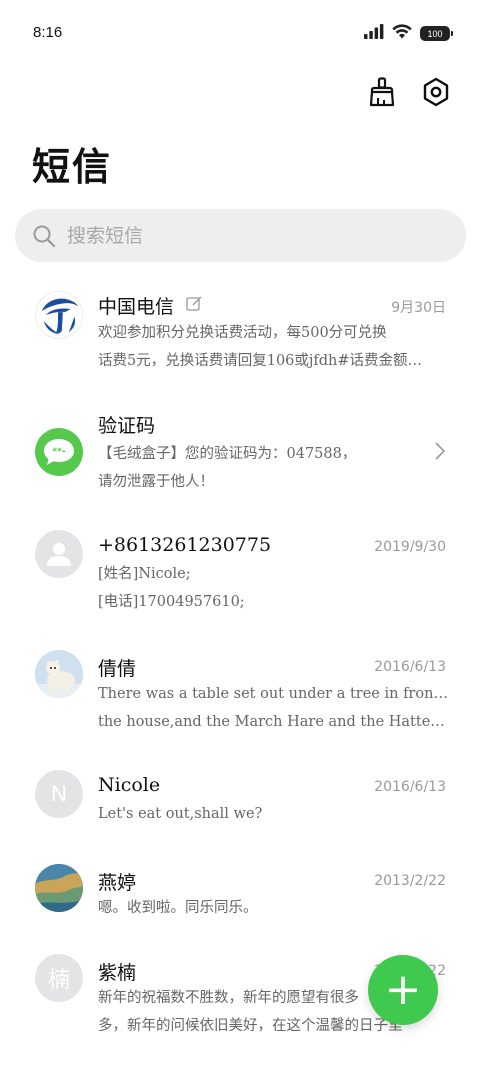 This screenshot has height=1067, width=480. What do you see at coordinates (273, 908) in the screenshot?
I see `message-preview: 嗯。收到啦。同乐同乐。` at bounding box center [273, 908].